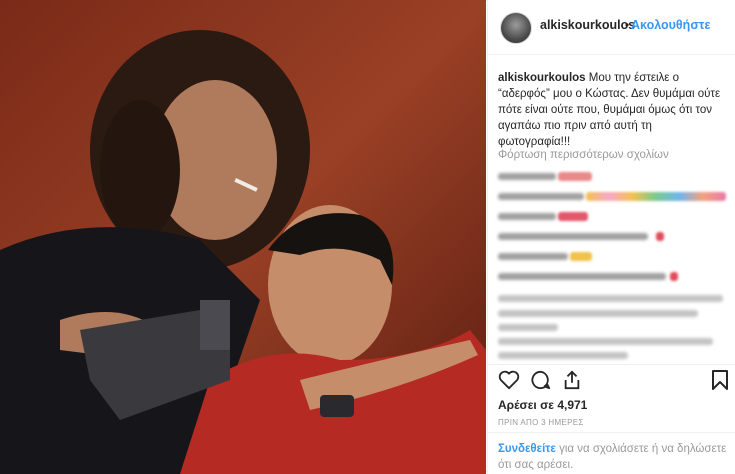  What do you see at coordinates (587, 25) in the screenshot?
I see `header-username: alkiskourkoulos` at bounding box center [587, 25].